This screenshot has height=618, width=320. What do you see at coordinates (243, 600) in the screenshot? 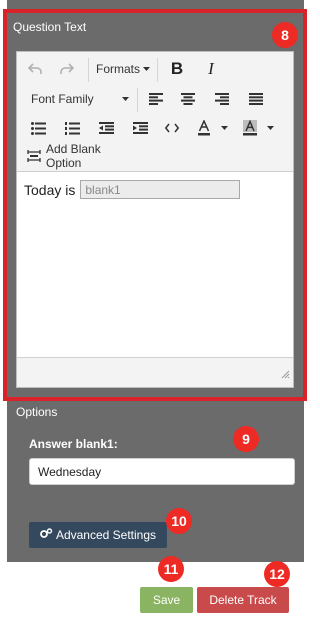
I see `delete-track-button: Delete Track` at bounding box center [243, 600].